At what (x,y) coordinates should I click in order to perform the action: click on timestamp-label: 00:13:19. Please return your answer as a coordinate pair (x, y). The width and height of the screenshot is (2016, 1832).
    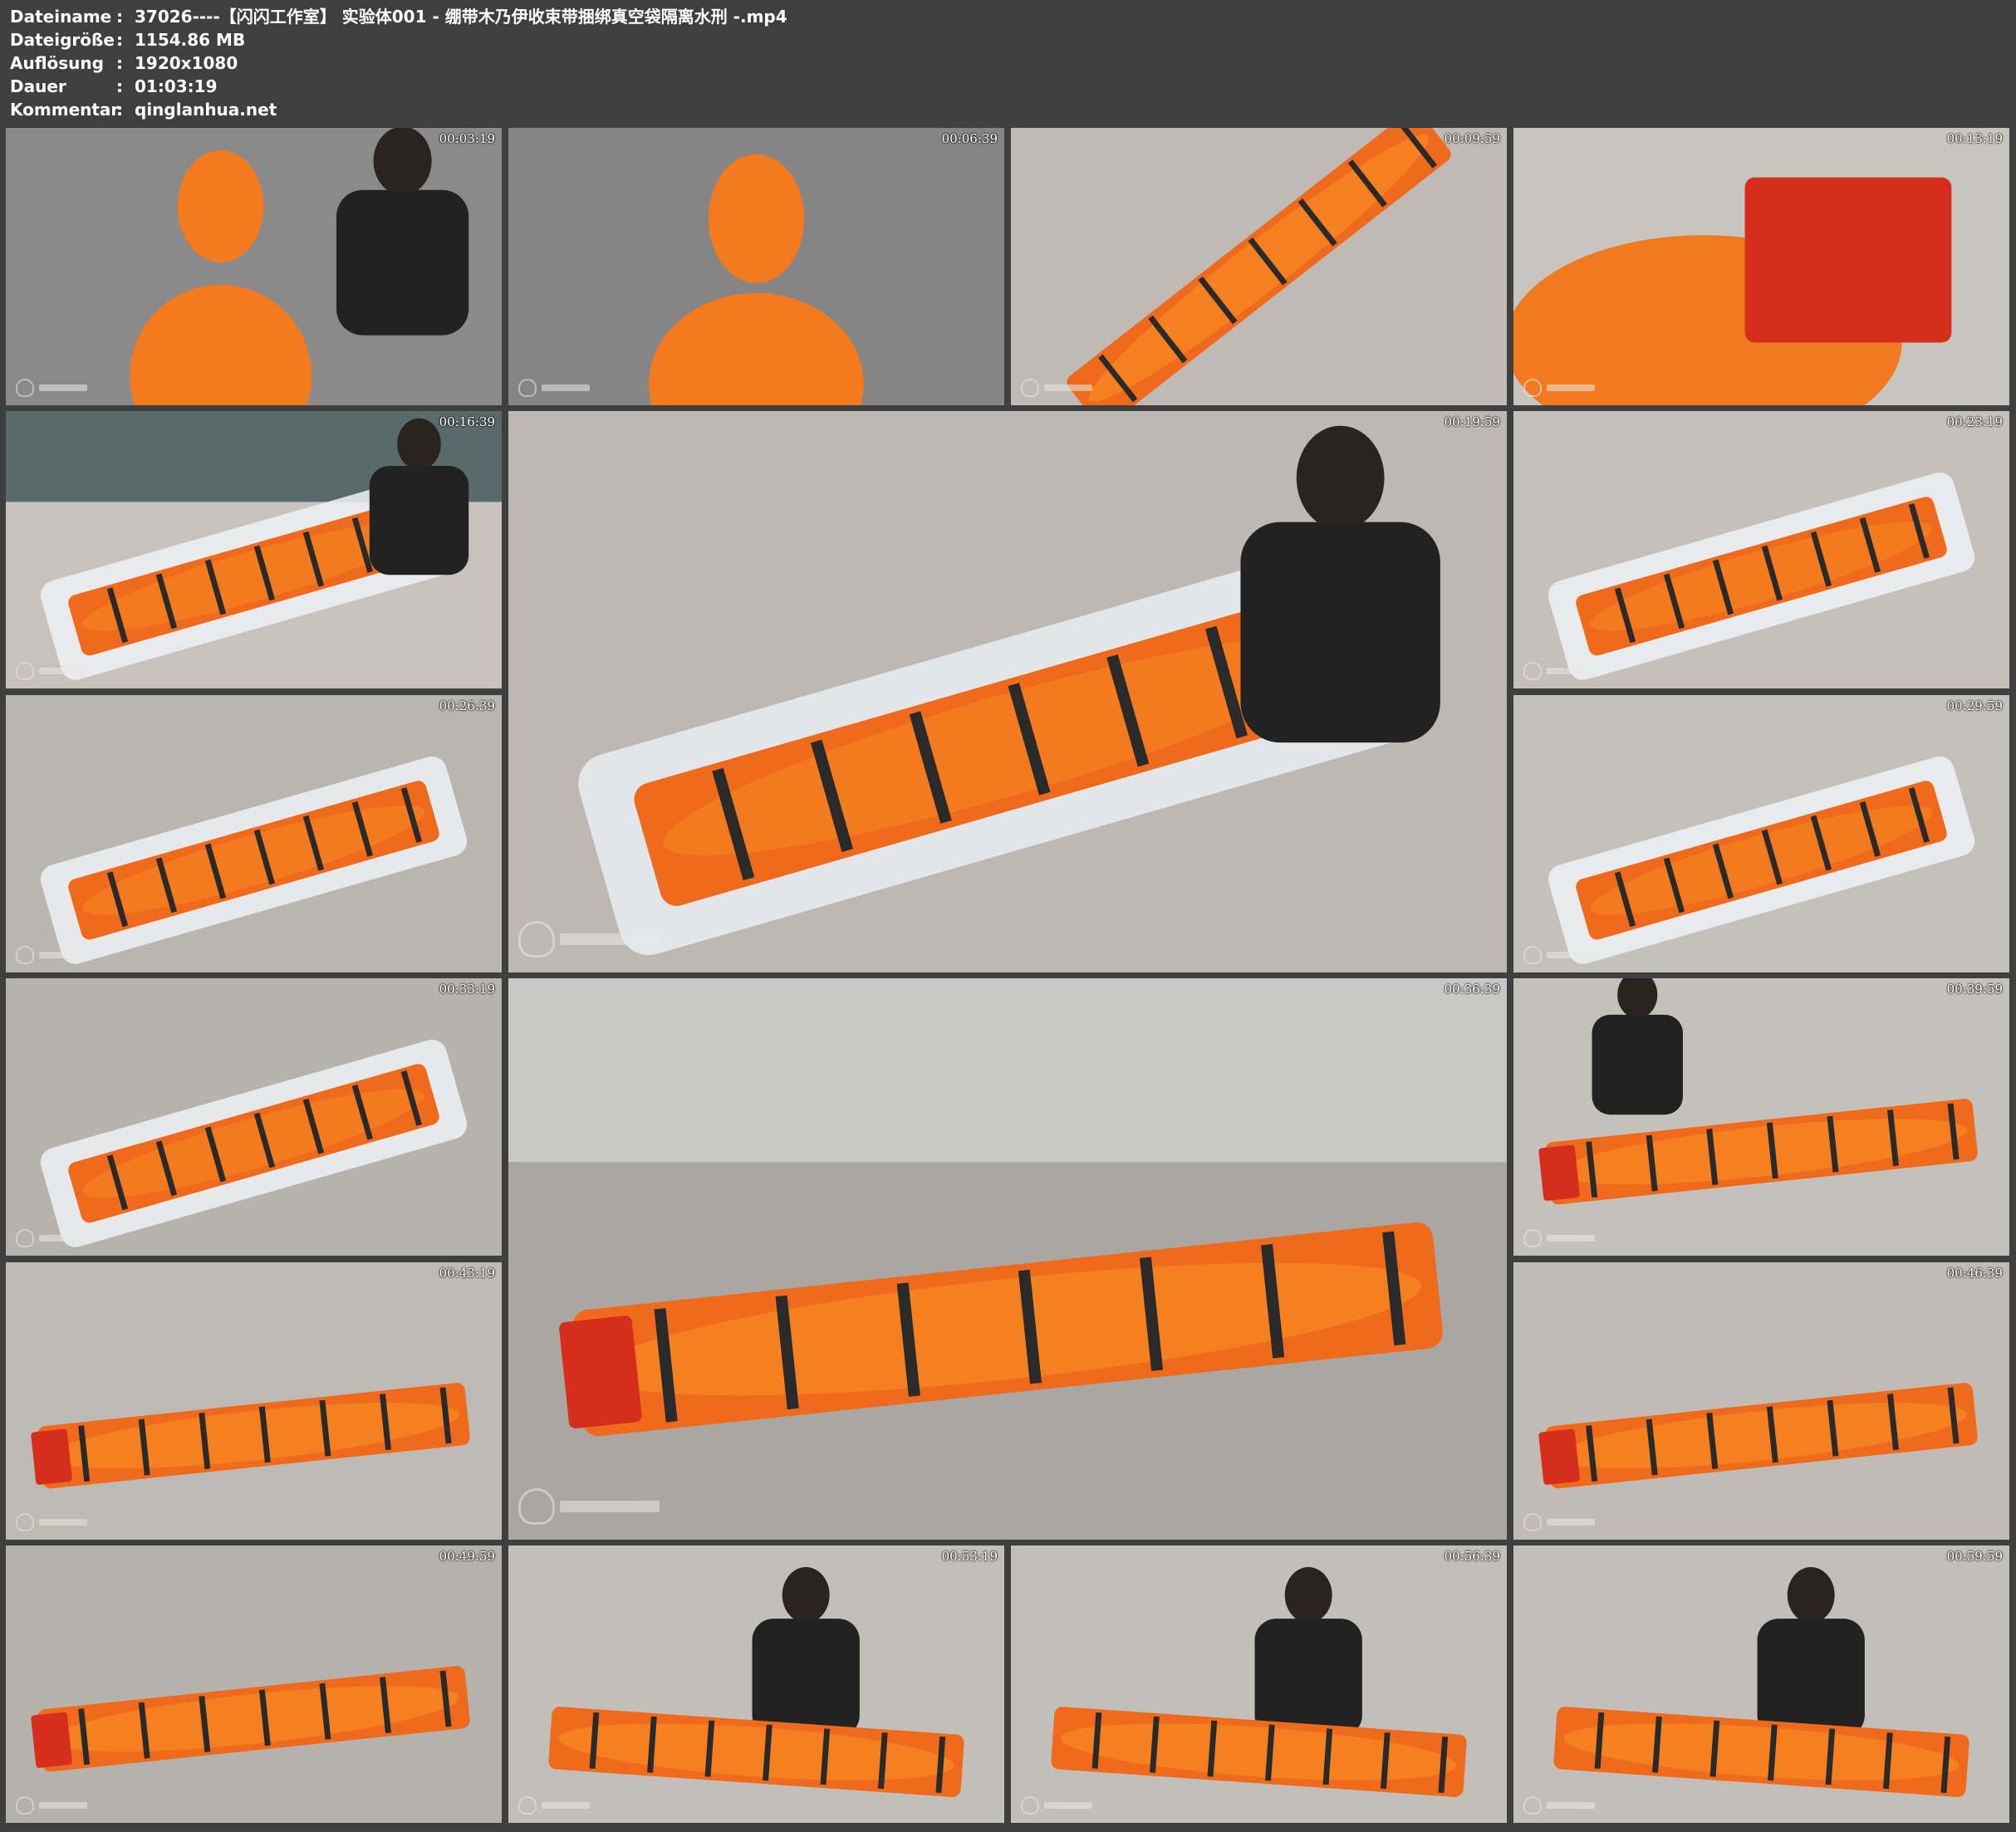
    Looking at the image, I should click on (1974, 138).